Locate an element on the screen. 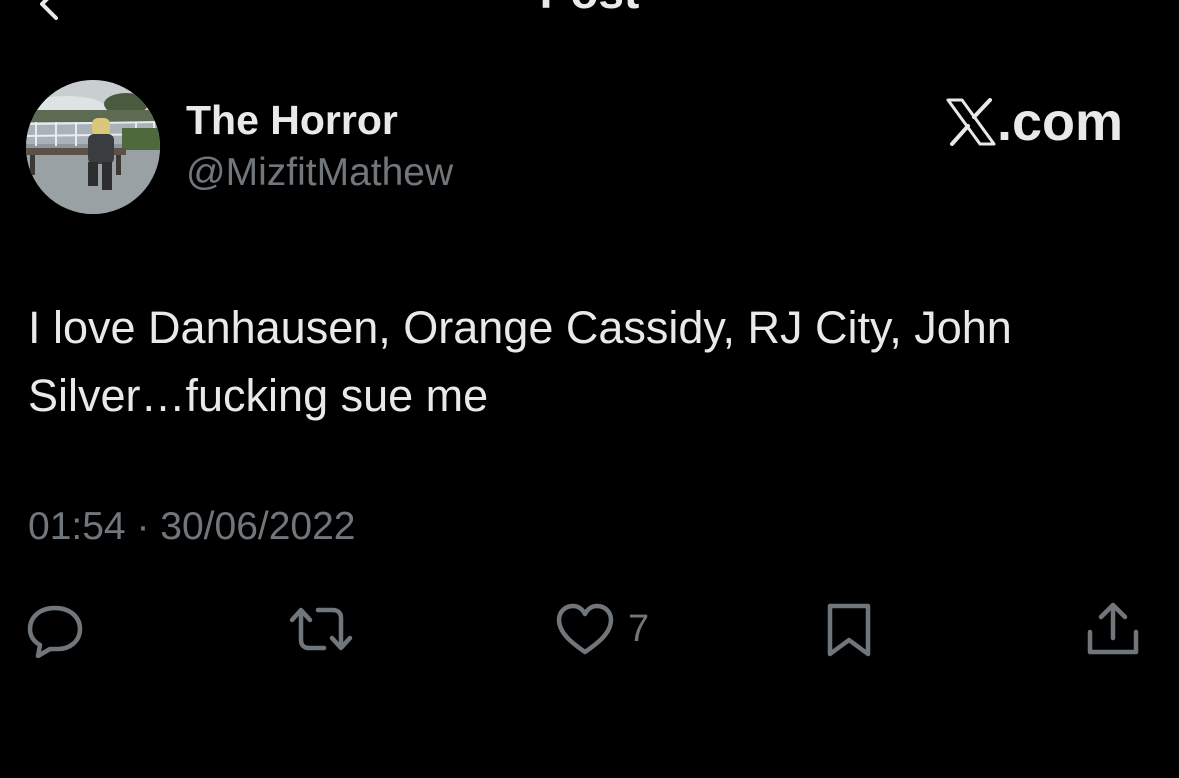 The height and width of the screenshot is (778, 1179). post-time: 01:54 is located at coordinates (77, 526).